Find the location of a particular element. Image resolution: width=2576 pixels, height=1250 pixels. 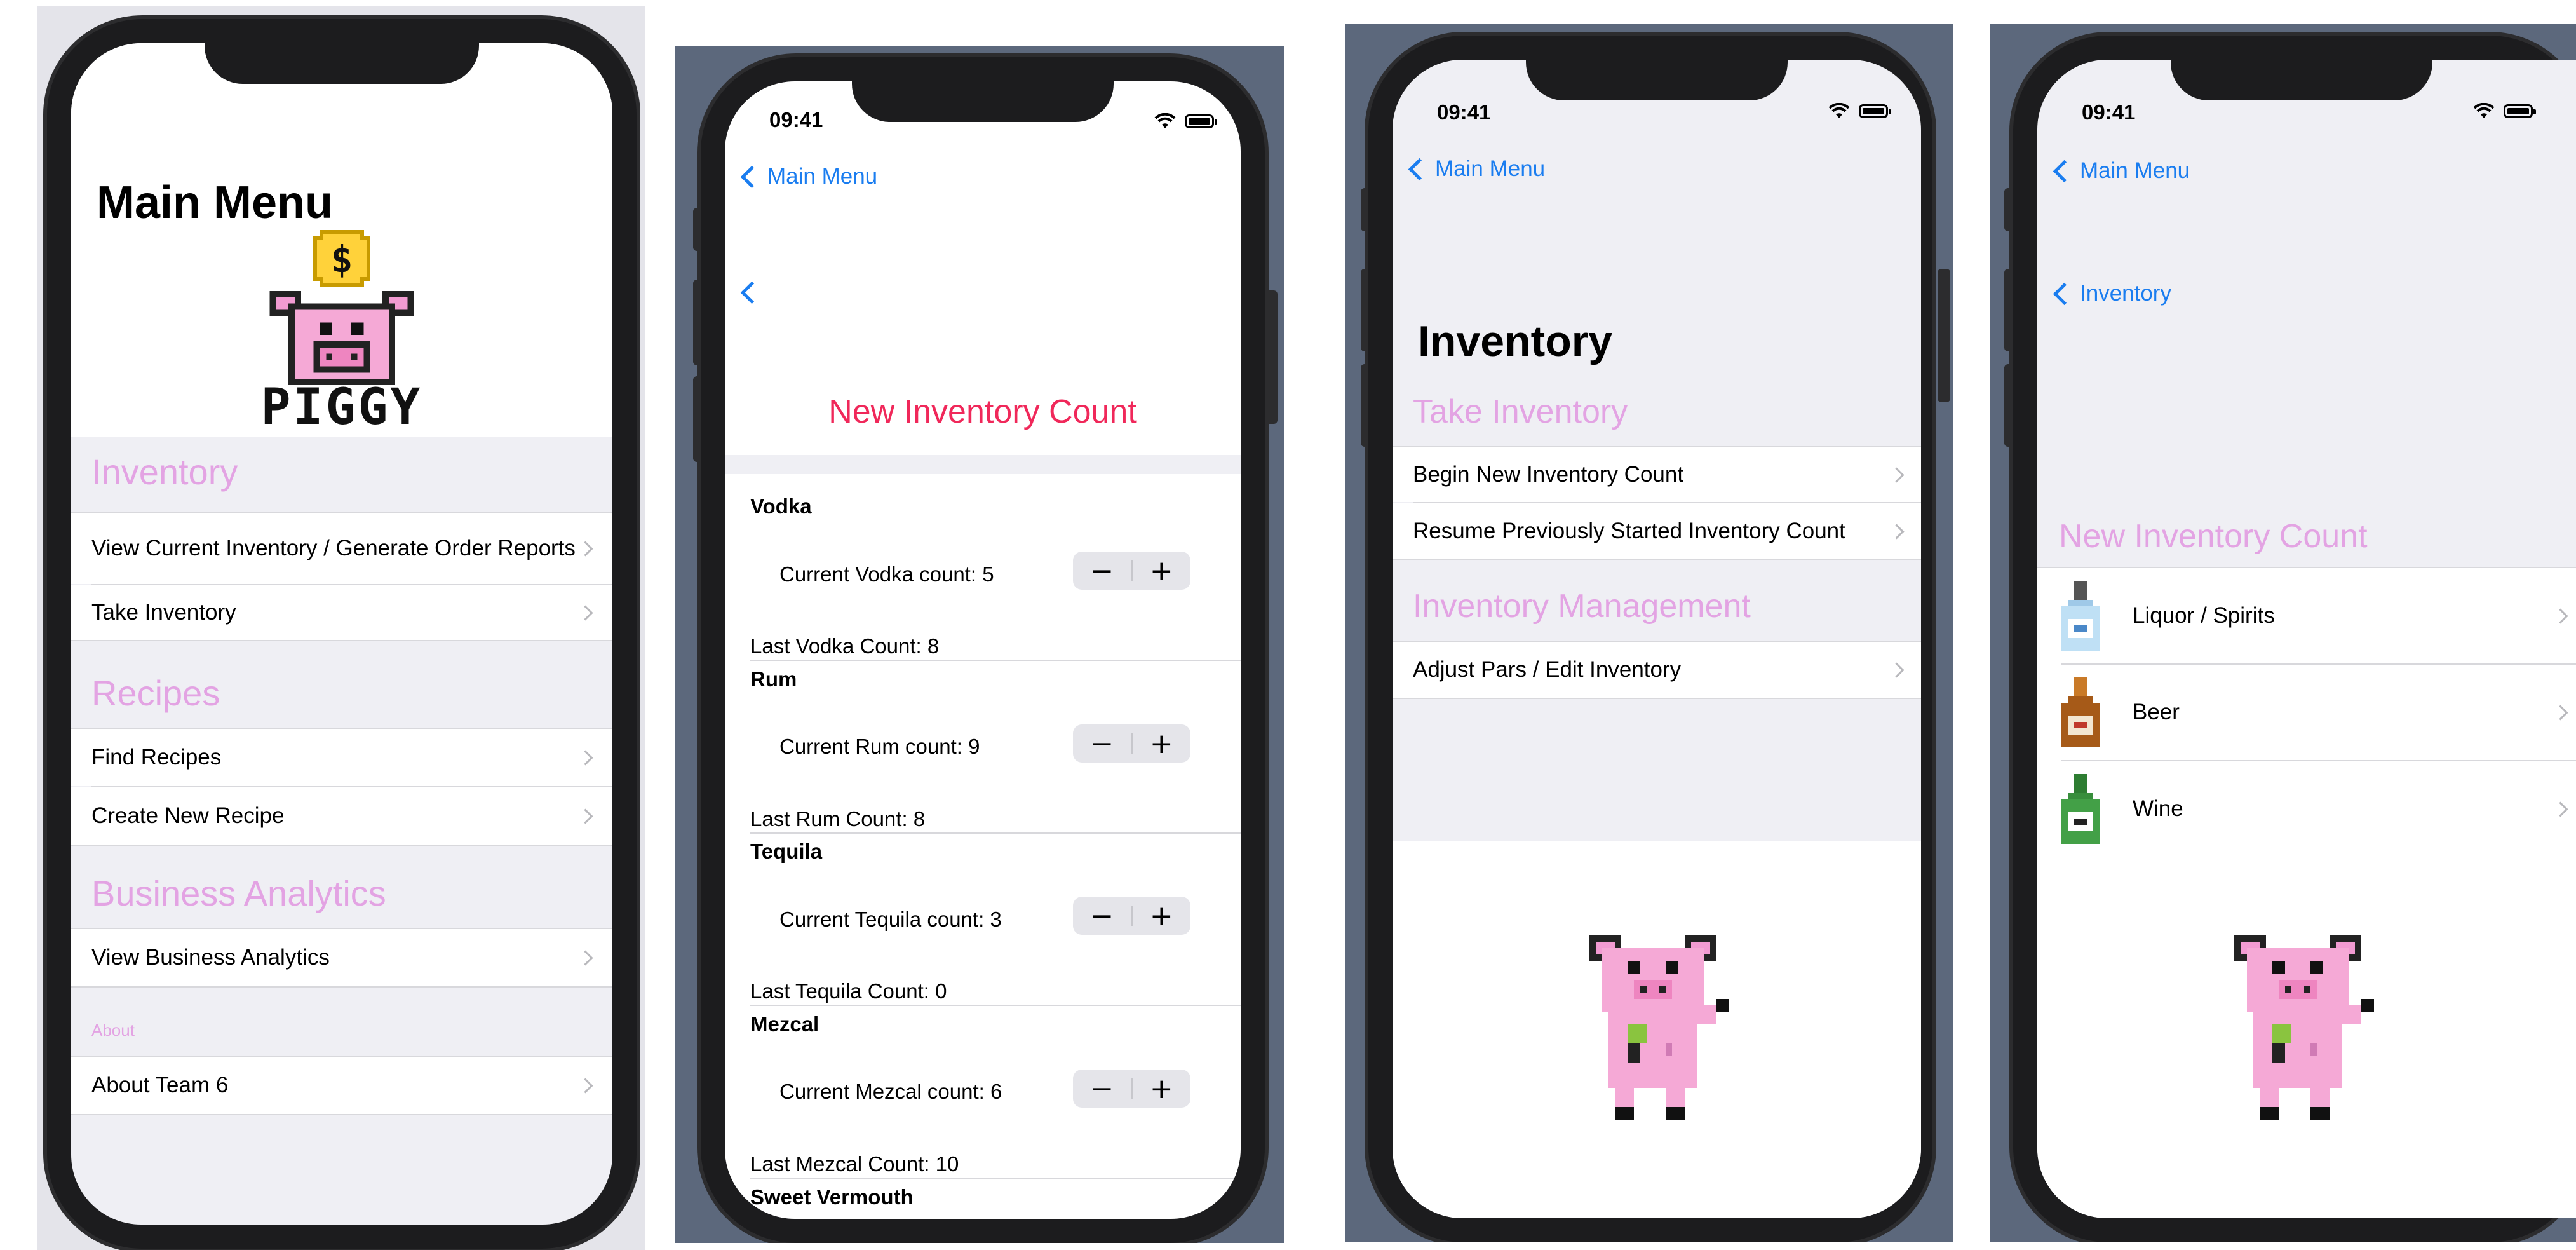

section-header-about: About is located at coordinates (113, 1030).